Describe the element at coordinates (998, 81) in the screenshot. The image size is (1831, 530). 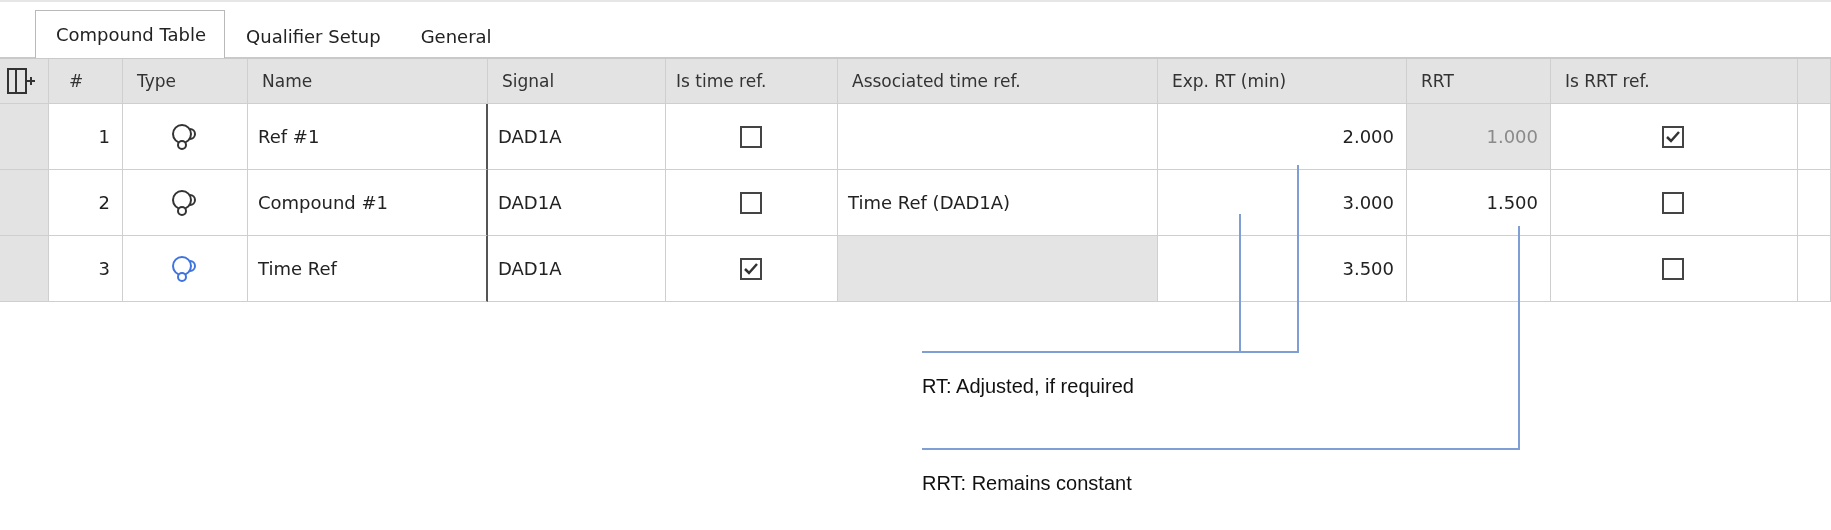
I see `column-header: Associated time ref.` at that location.